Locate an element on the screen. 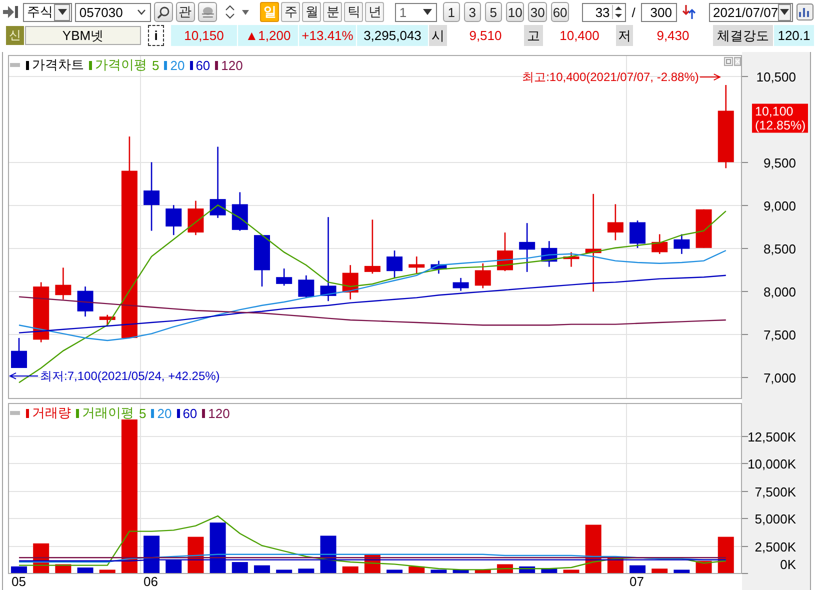 The width and height of the screenshot is (816, 590). legend-label: 가격이평 is located at coordinates (121, 65).